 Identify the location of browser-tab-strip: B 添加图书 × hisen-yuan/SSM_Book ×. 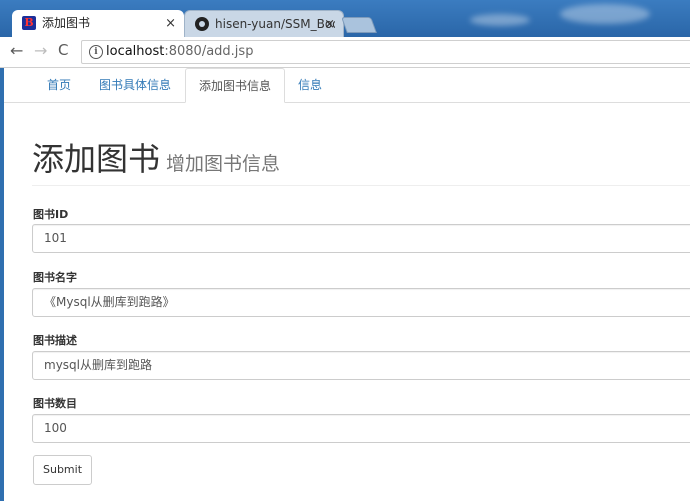
(345, 18).